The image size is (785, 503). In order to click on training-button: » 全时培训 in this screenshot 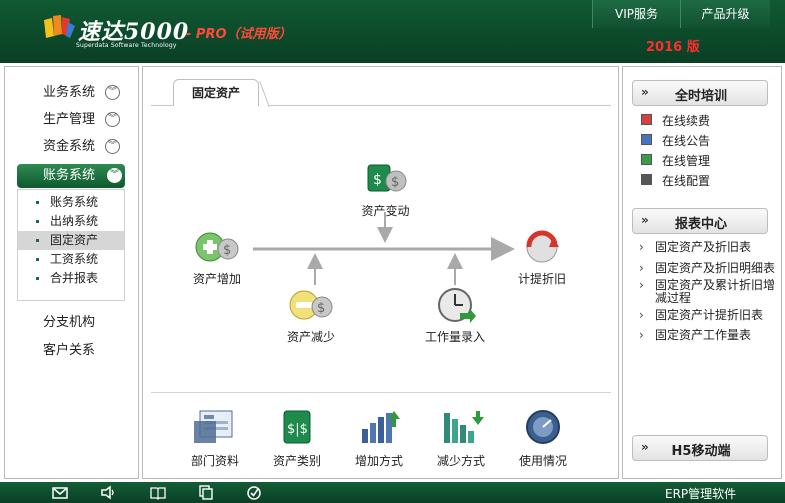, I will do `click(700, 93)`.